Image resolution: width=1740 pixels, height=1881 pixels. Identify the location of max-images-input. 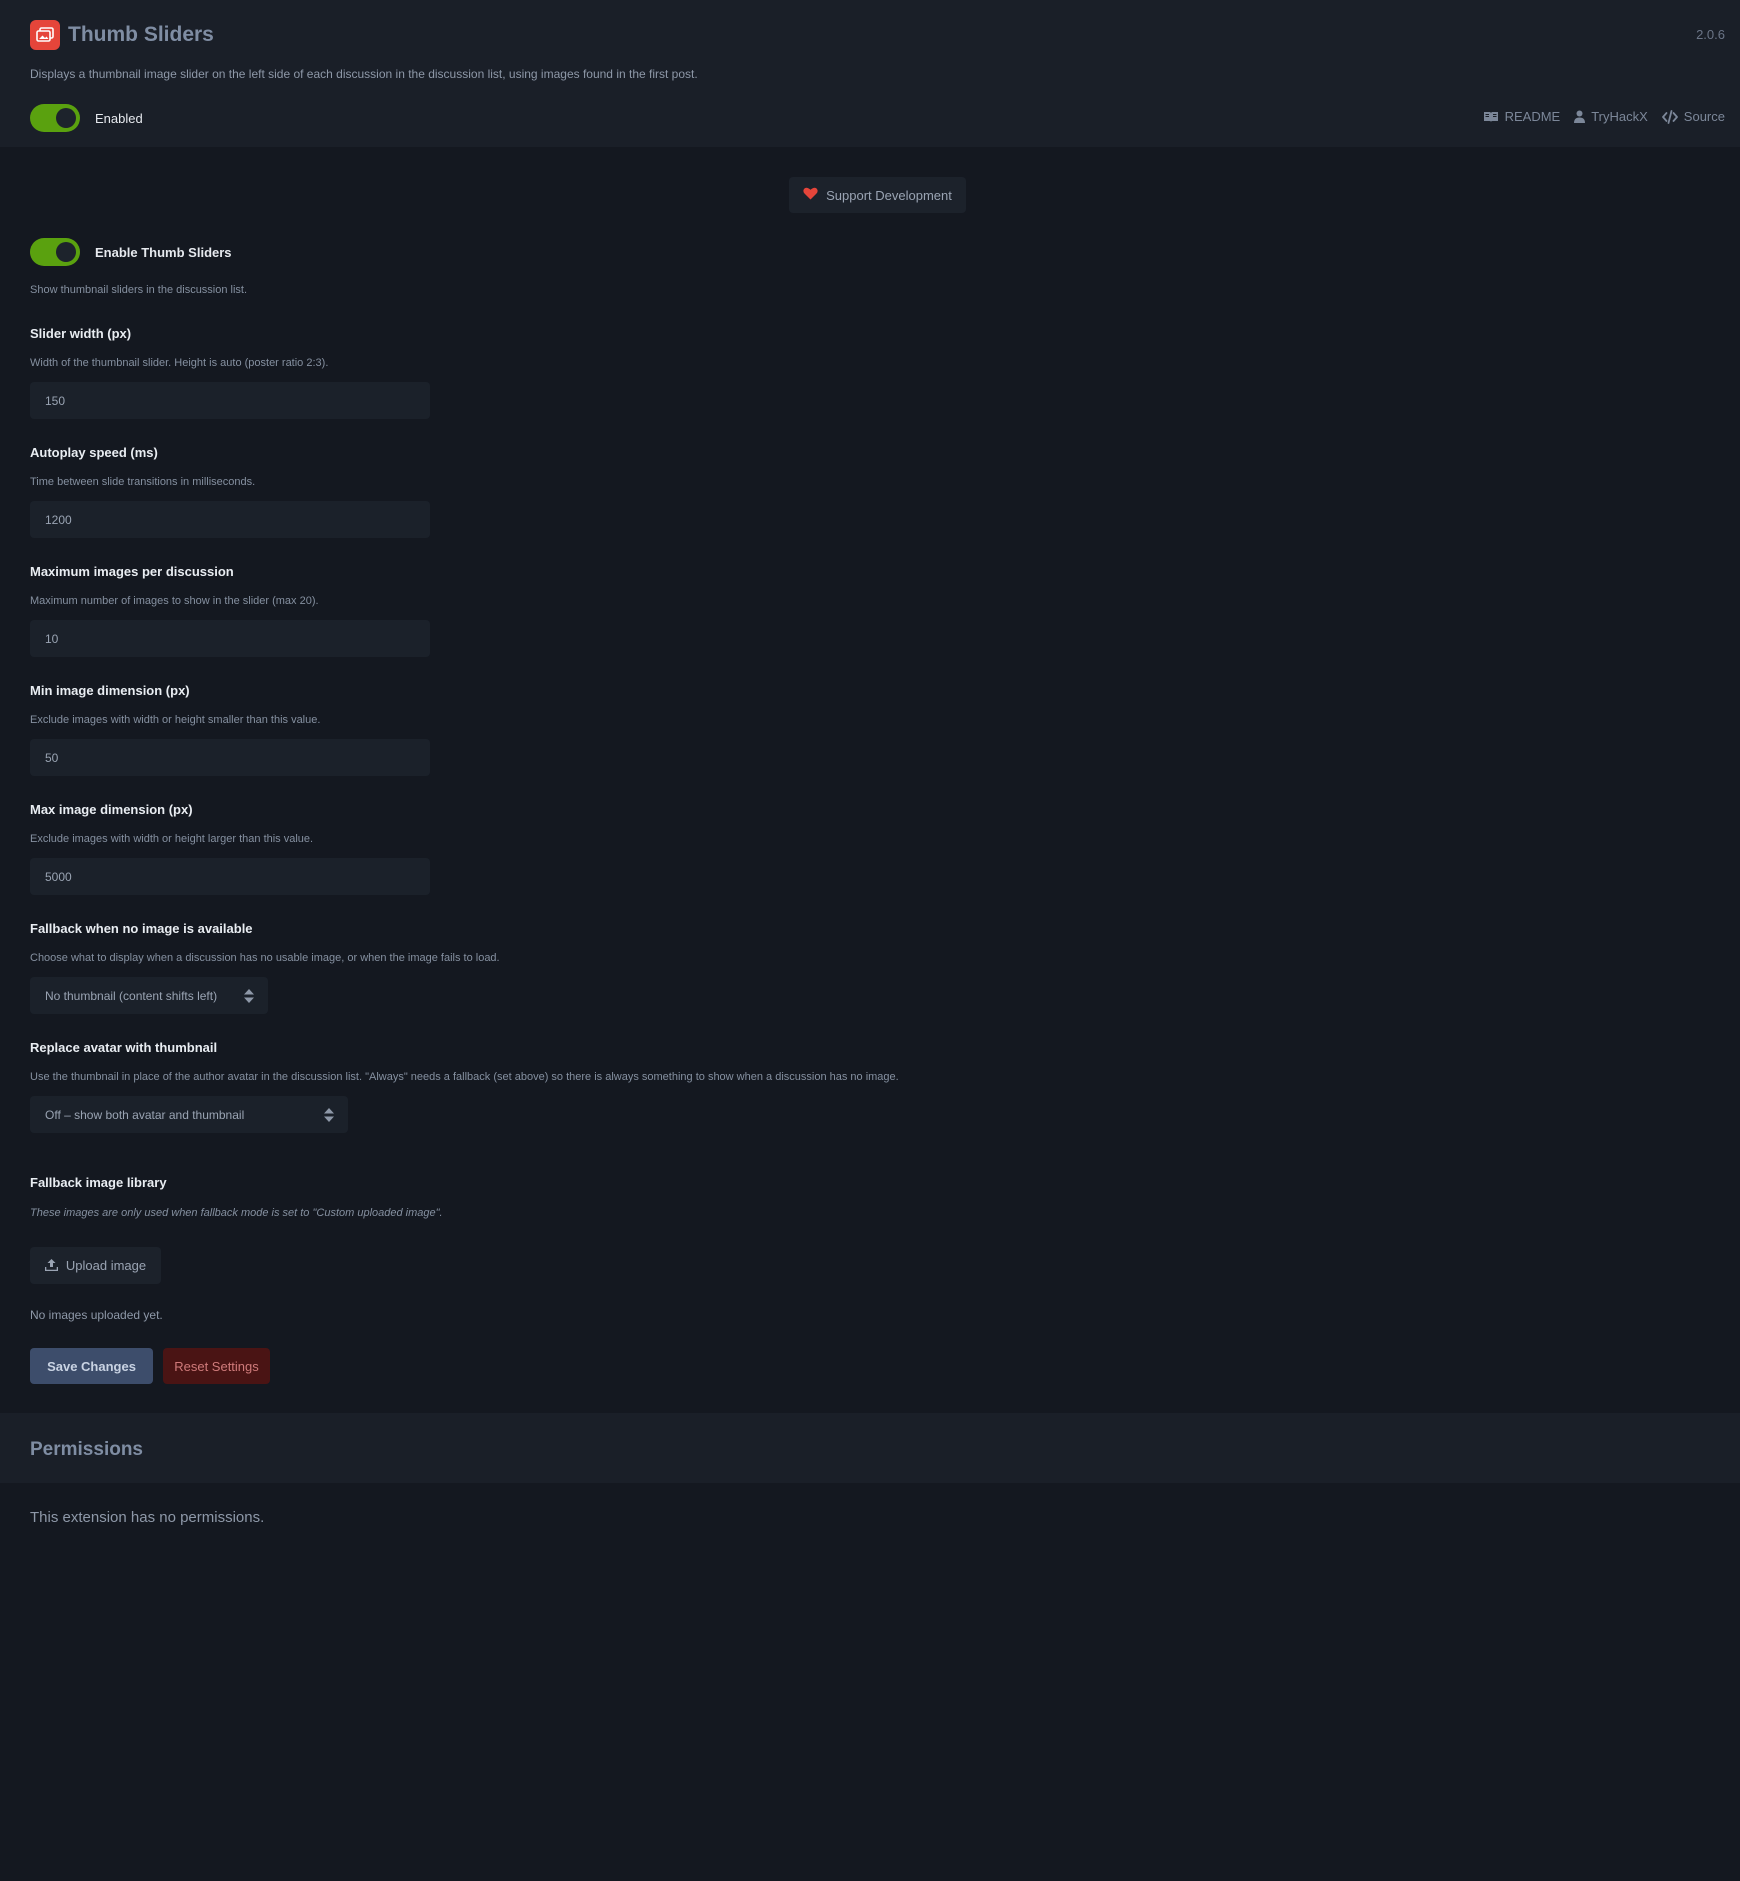
(230, 638).